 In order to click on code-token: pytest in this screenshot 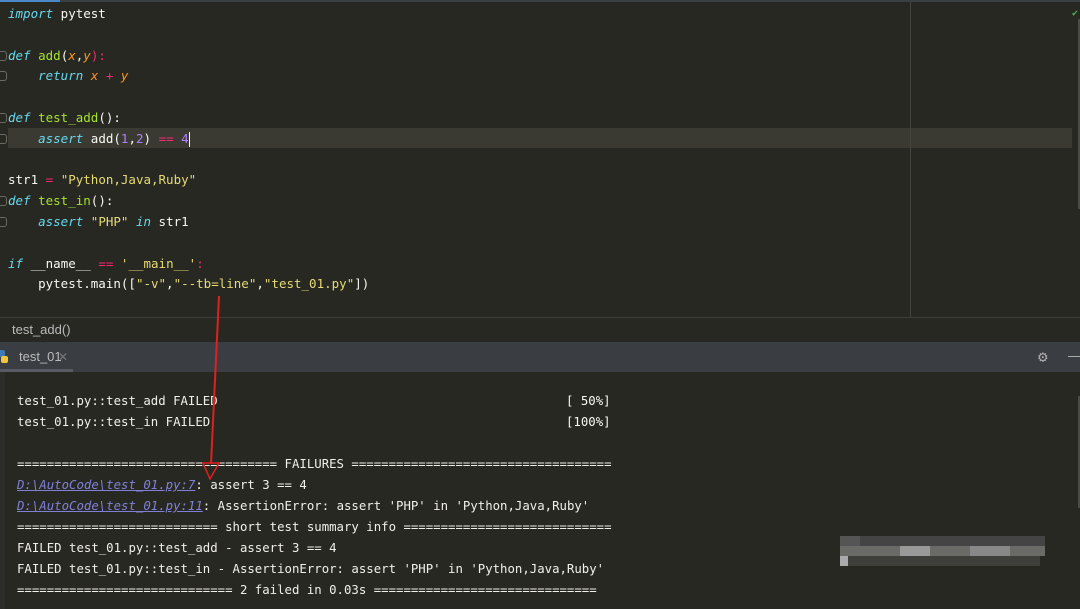, I will do `click(79, 13)`.